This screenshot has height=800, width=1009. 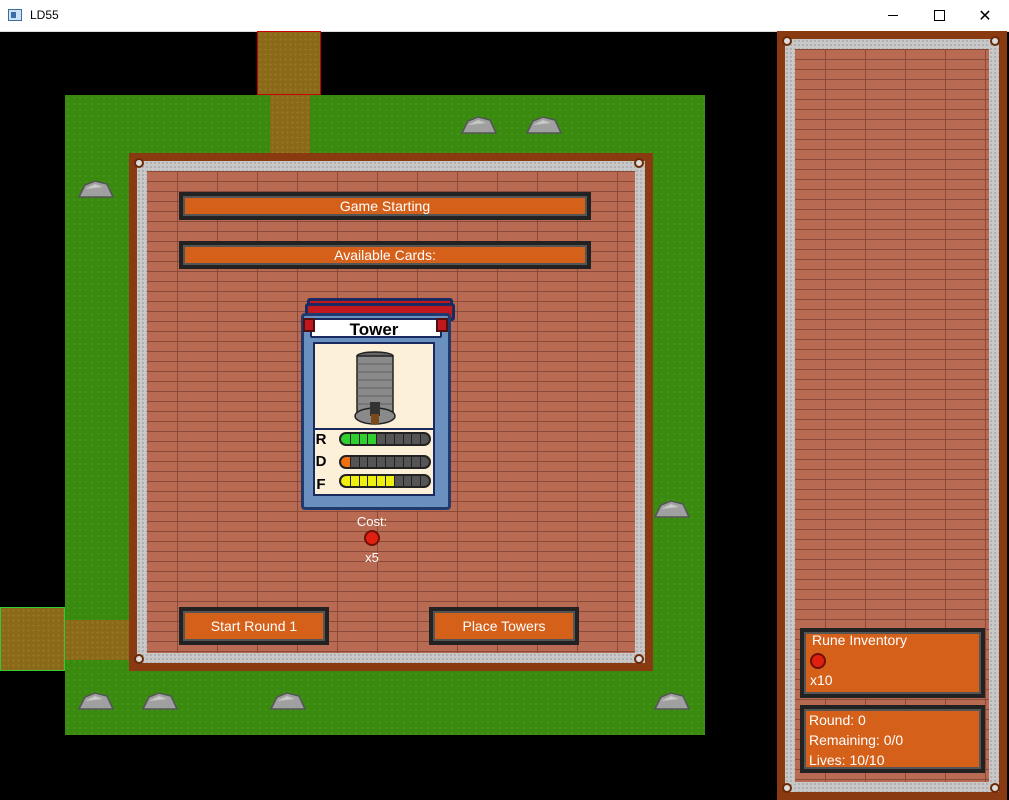 I want to click on enemy-path-top, so click(x=290, y=126).